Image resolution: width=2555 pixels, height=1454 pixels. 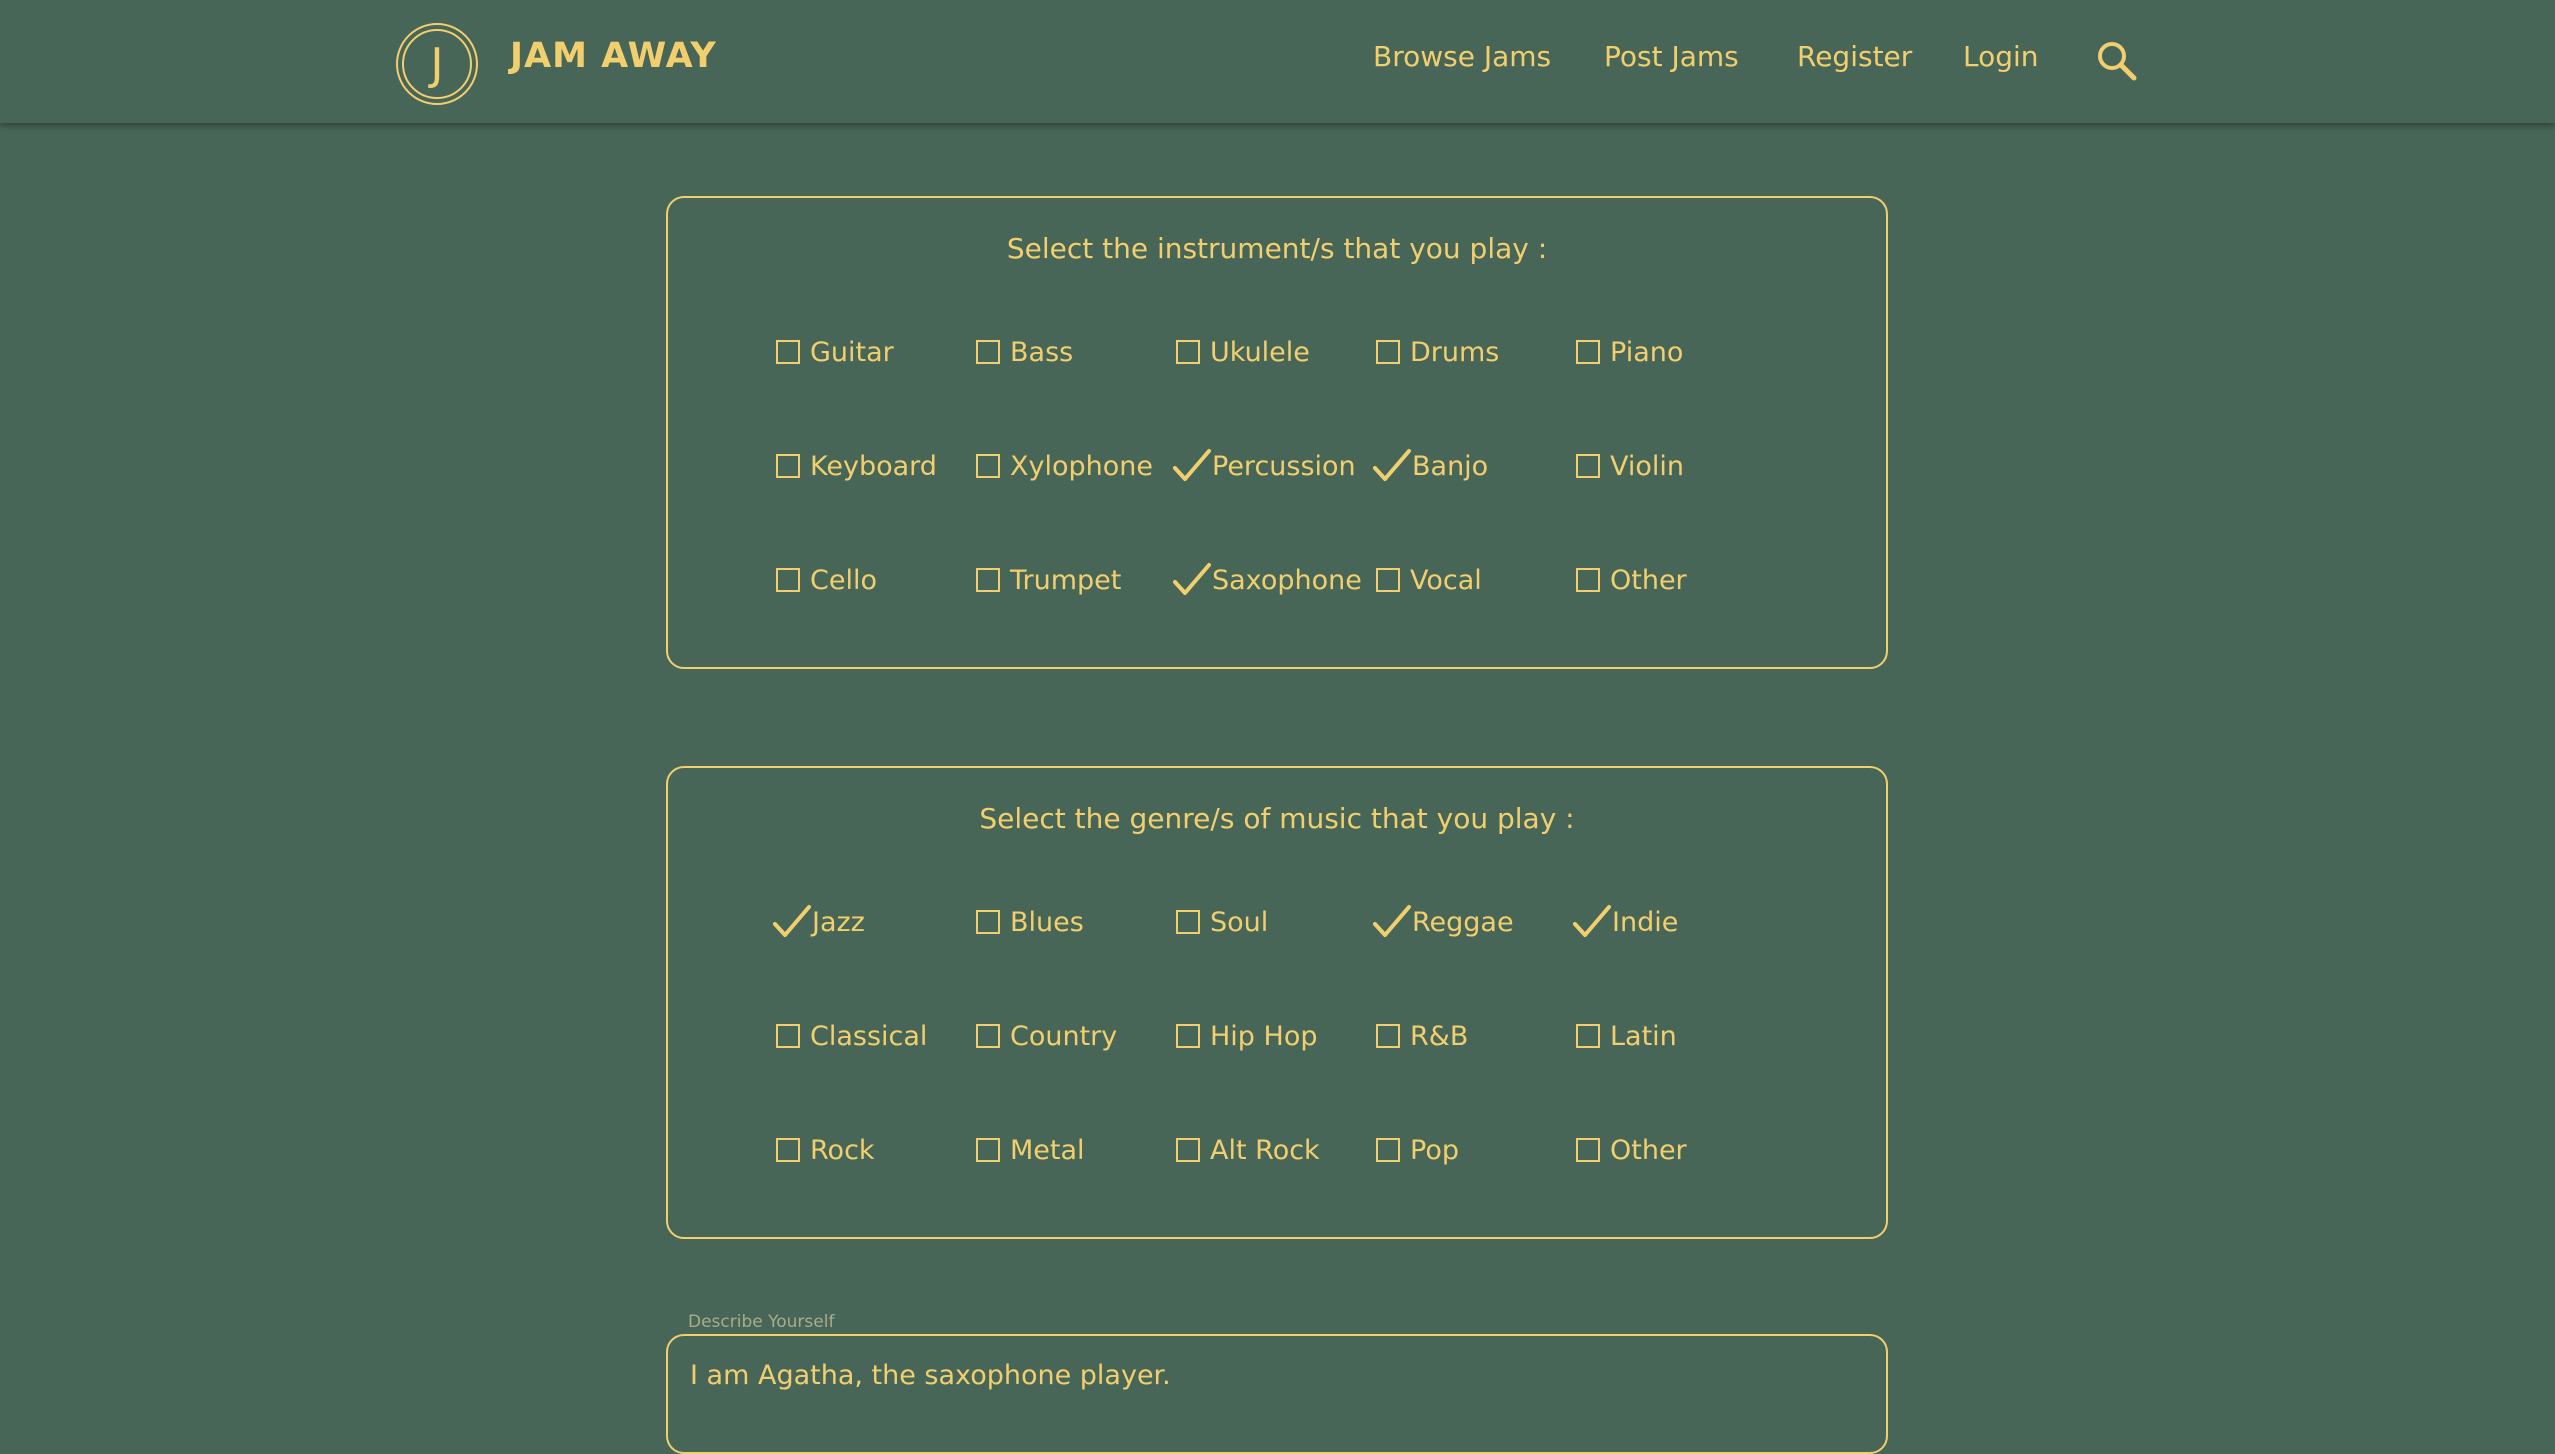 What do you see at coordinates (1645, 922) in the screenshot?
I see `genres-option-label: Indie` at bounding box center [1645, 922].